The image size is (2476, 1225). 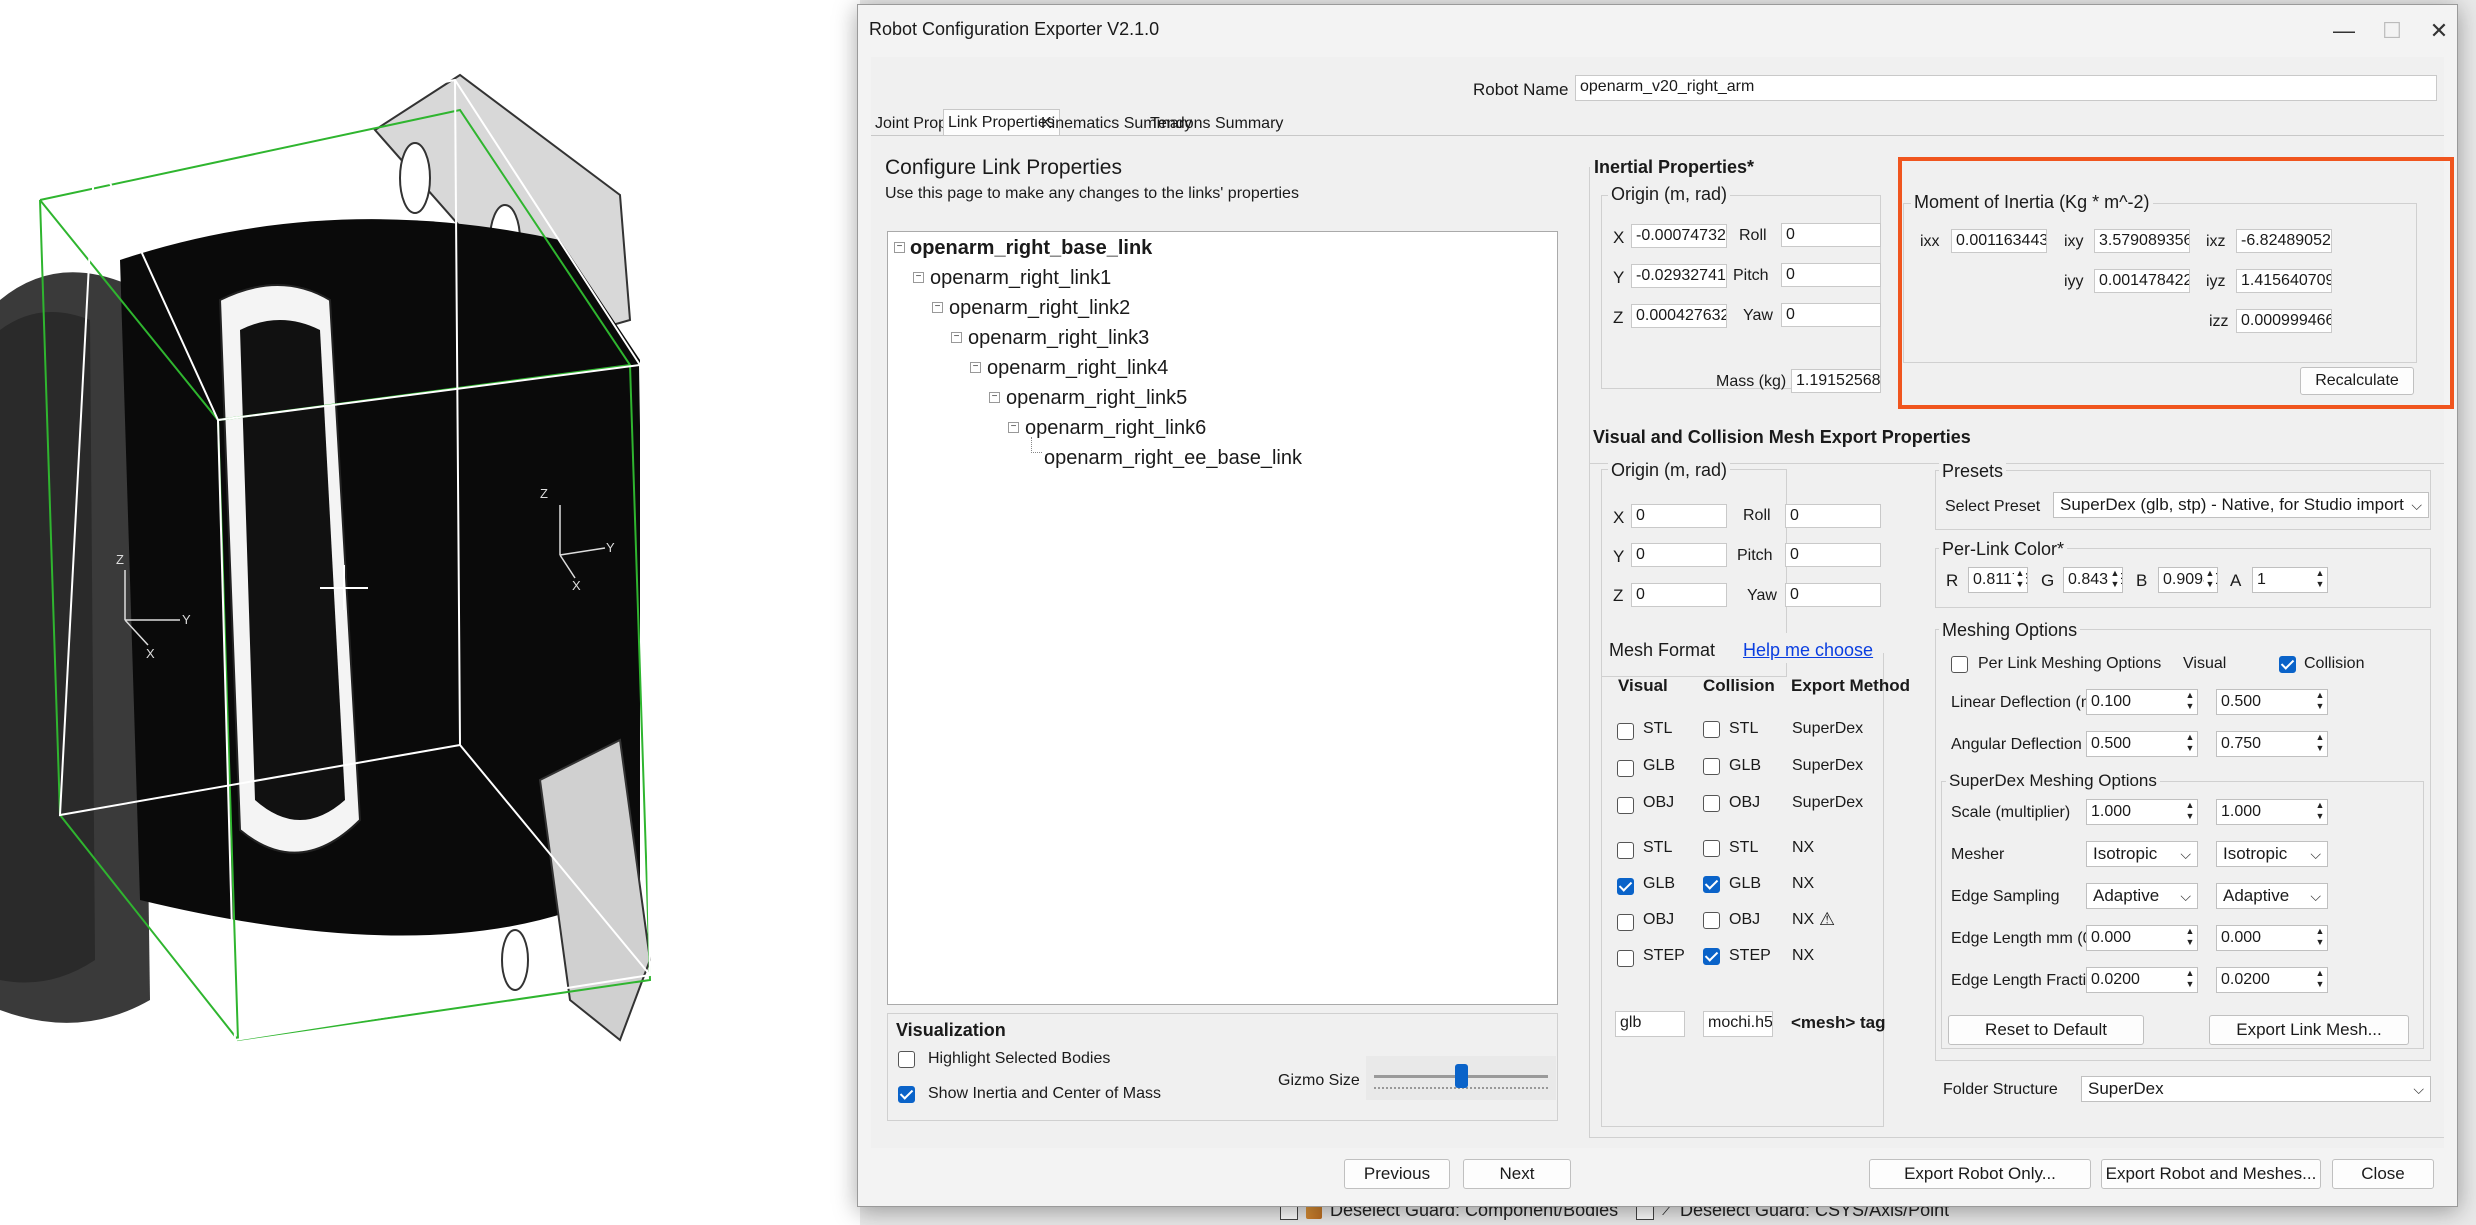 I want to click on scale-collision-spinner: 1.000 ▲ ▼, so click(x=2272, y=812).